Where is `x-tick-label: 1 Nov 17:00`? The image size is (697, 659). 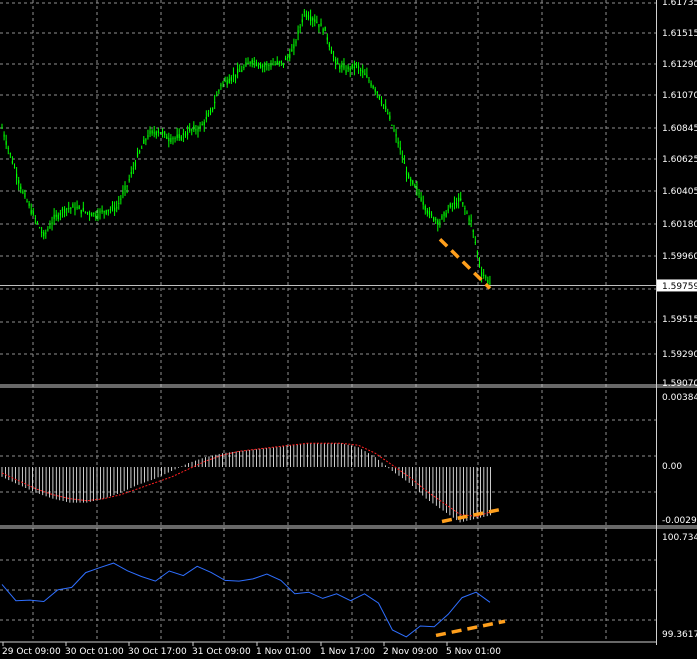
x-tick-label: 1 Nov 17:00 is located at coordinates (347, 652).